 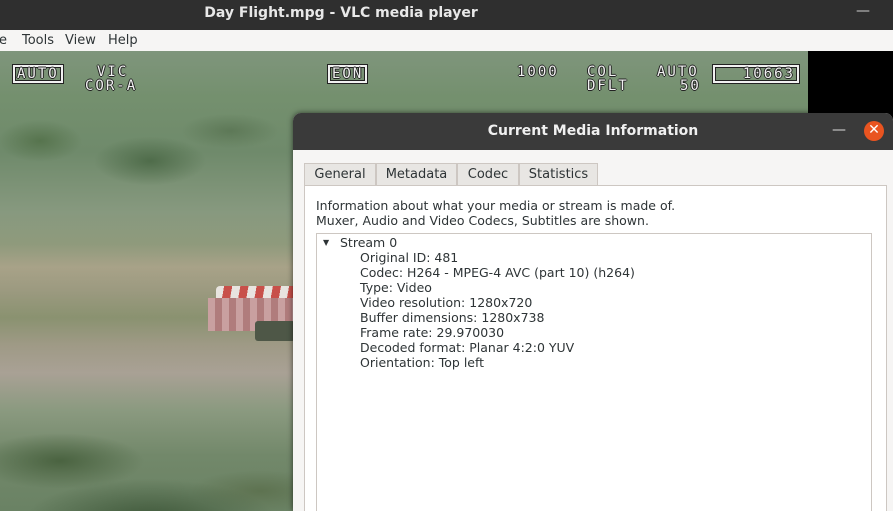 I want to click on tab-statistics: Statistics, so click(x=558, y=174).